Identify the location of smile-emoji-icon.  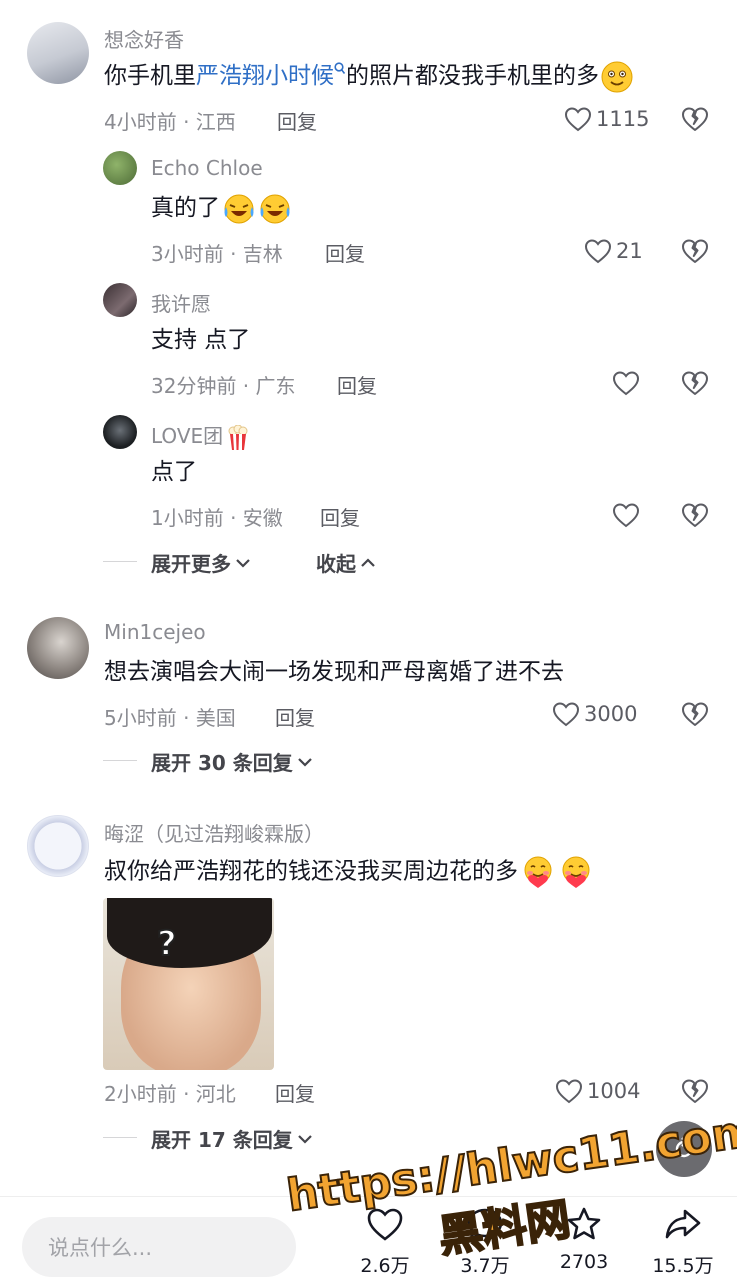
(617, 76).